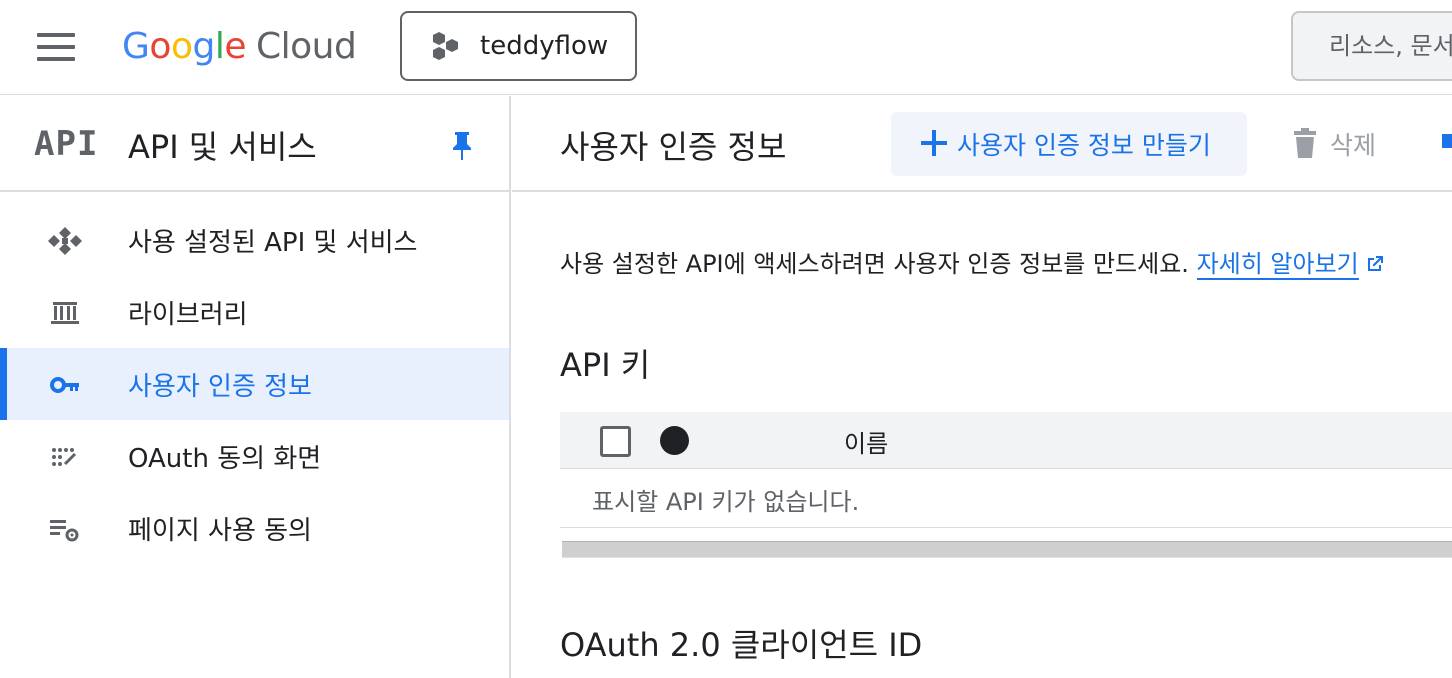  I want to click on oauth-clients-section-title: OAuth 2.0 클라이언트 ID, so click(741, 645).